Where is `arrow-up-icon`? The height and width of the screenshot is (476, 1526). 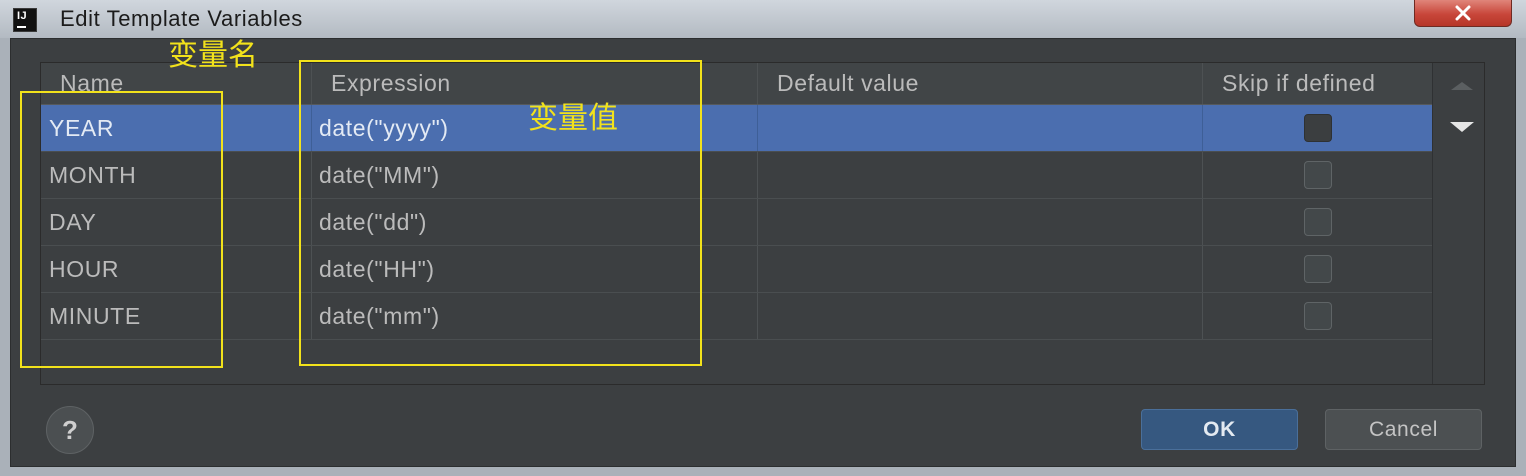 arrow-up-icon is located at coordinates (1462, 86).